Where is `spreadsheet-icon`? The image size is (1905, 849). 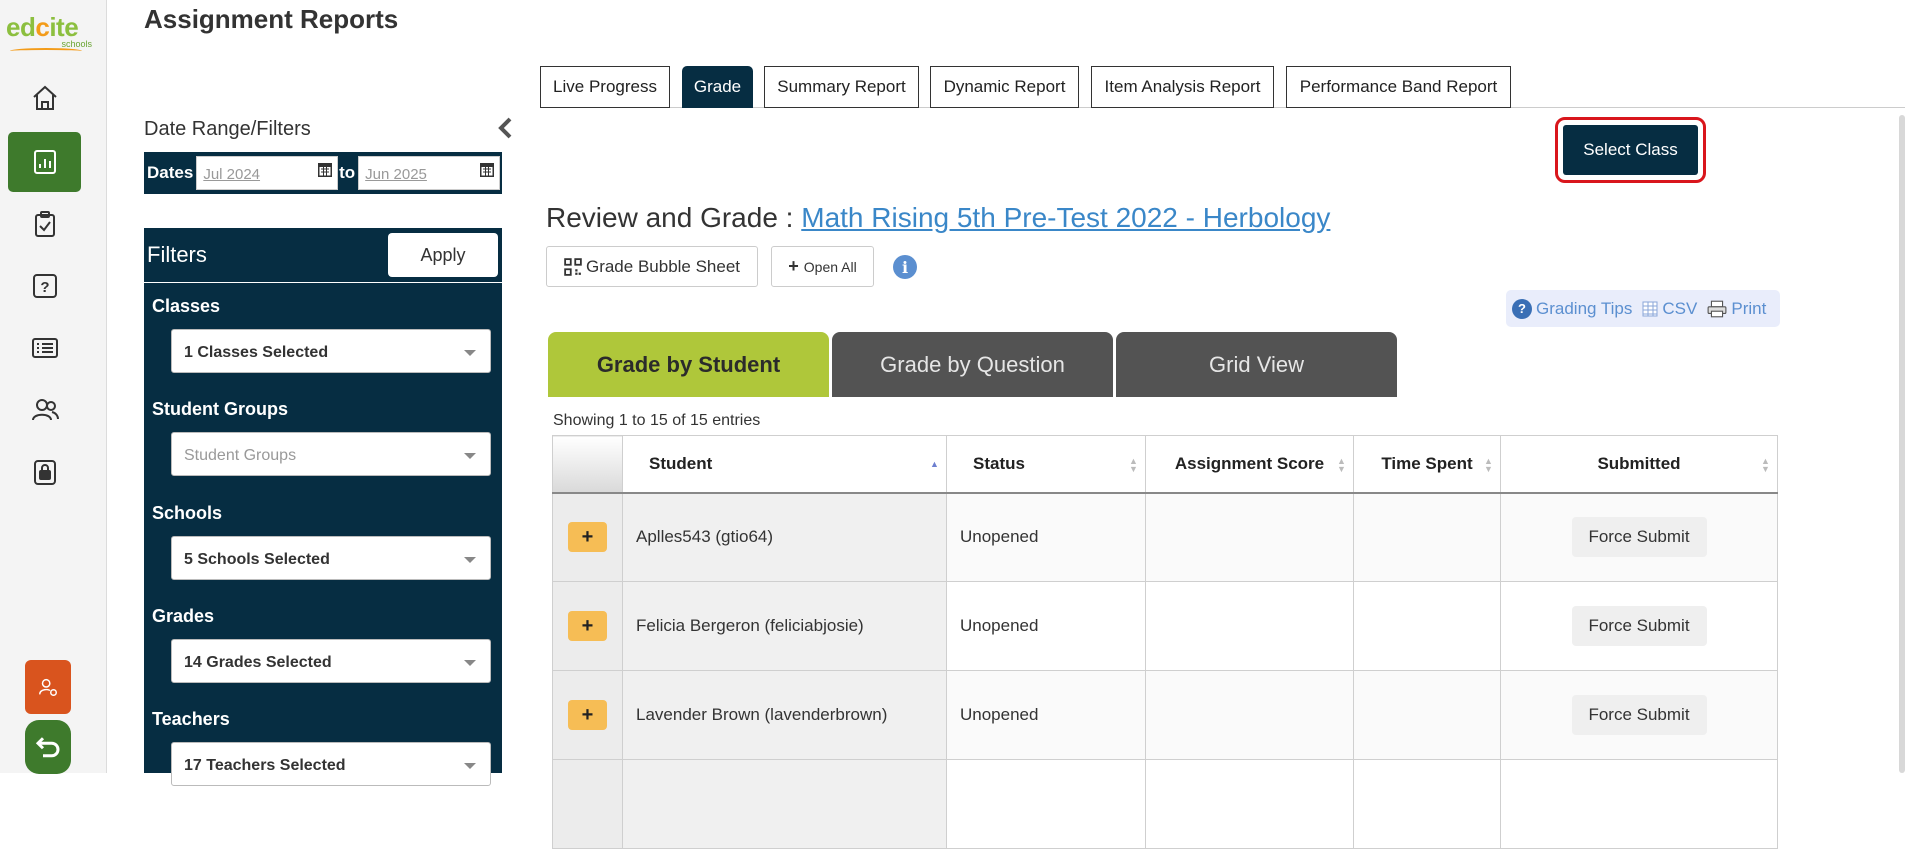 spreadsheet-icon is located at coordinates (1650, 308).